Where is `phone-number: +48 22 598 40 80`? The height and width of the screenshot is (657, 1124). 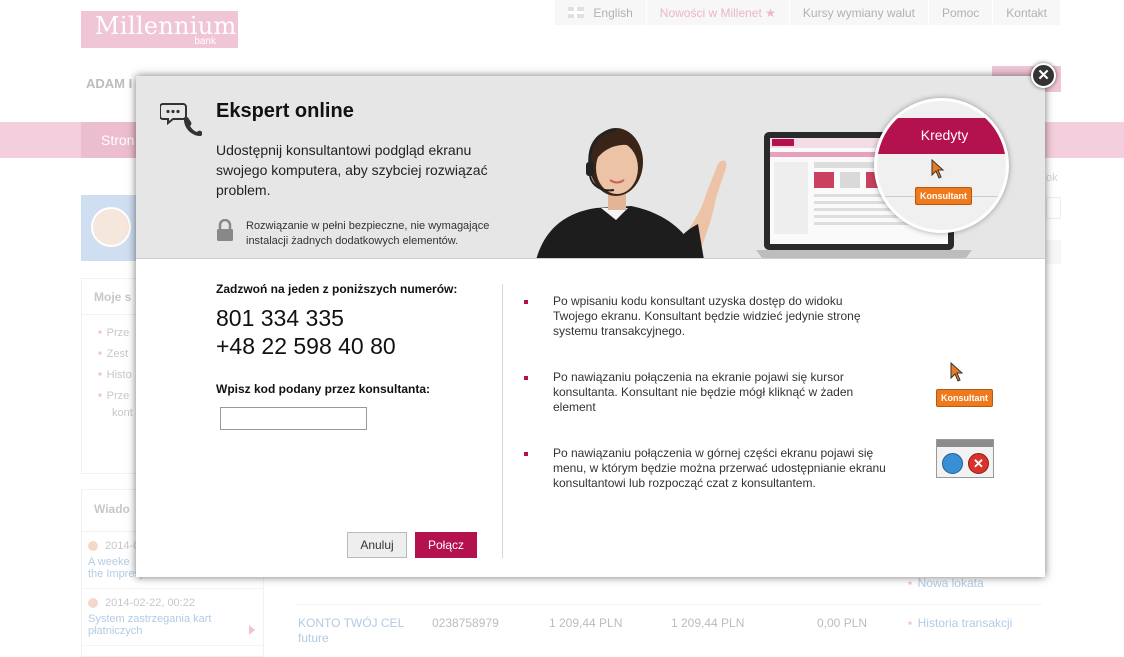 phone-number: +48 22 598 40 80 is located at coordinates (306, 346).